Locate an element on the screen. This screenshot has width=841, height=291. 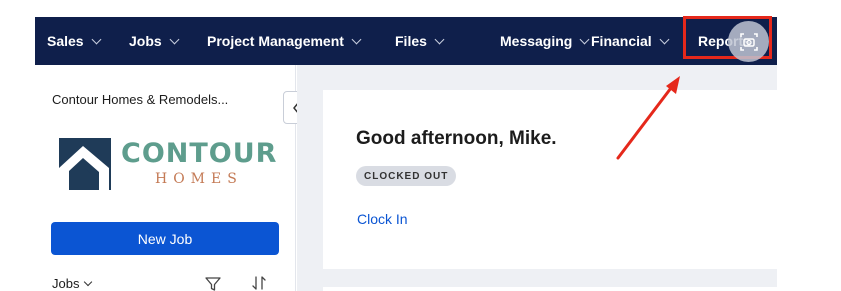
logo-subtitle: HOMES is located at coordinates (199, 179).